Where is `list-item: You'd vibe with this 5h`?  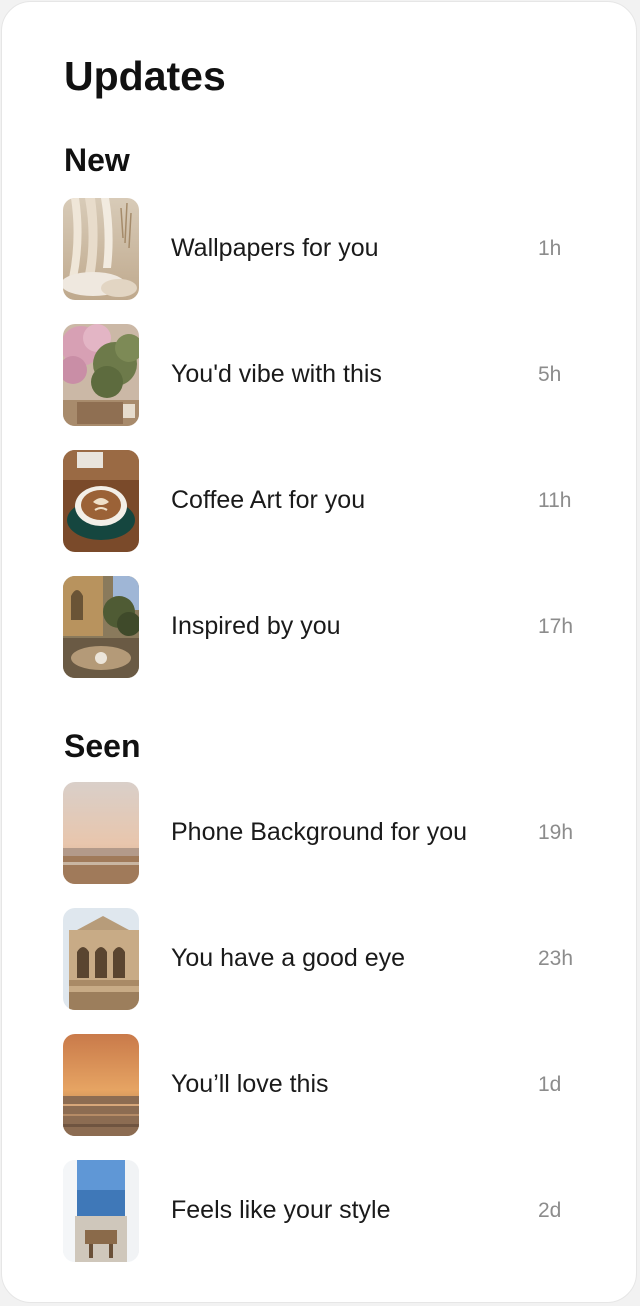 list-item: You'd vibe with this 5h is located at coordinates (319, 375).